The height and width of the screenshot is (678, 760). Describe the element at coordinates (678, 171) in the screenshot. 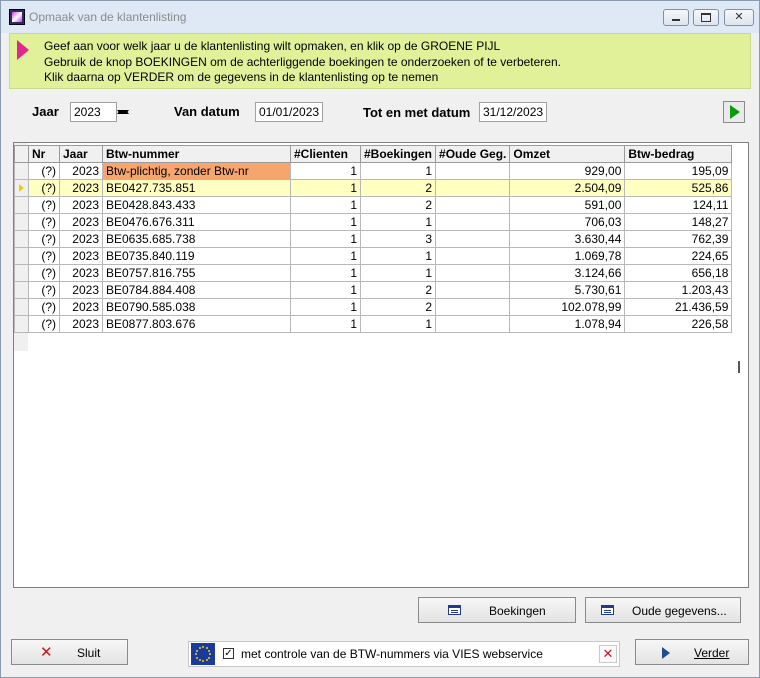

I see `cell-btw-bedrag: 195,09` at that location.